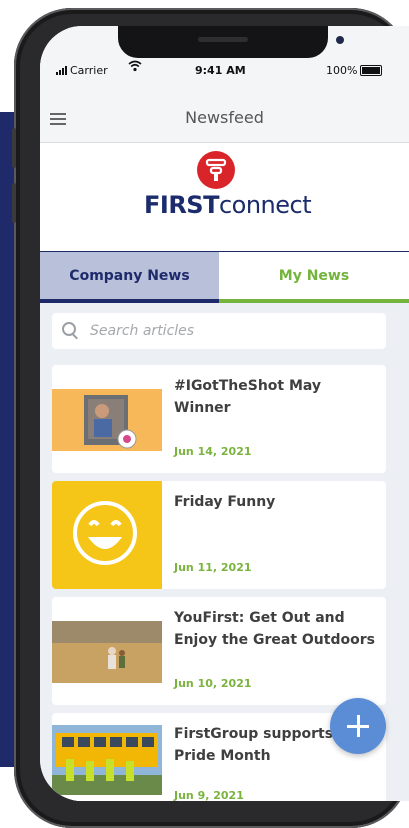  What do you see at coordinates (129, 275) in the screenshot?
I see `tab-company-news: Company News` at bounding box center [129, 275].